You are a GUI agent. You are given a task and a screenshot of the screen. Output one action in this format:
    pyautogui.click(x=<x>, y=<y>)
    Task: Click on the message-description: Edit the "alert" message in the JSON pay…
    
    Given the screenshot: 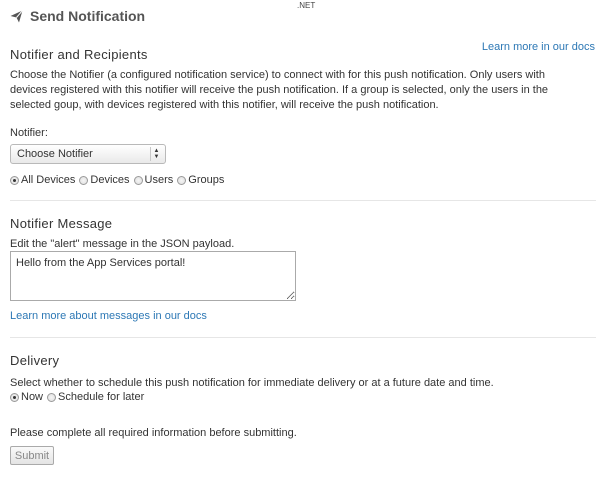 What is the action you would take?
    pyautogui.click(x=122, y=244)
    